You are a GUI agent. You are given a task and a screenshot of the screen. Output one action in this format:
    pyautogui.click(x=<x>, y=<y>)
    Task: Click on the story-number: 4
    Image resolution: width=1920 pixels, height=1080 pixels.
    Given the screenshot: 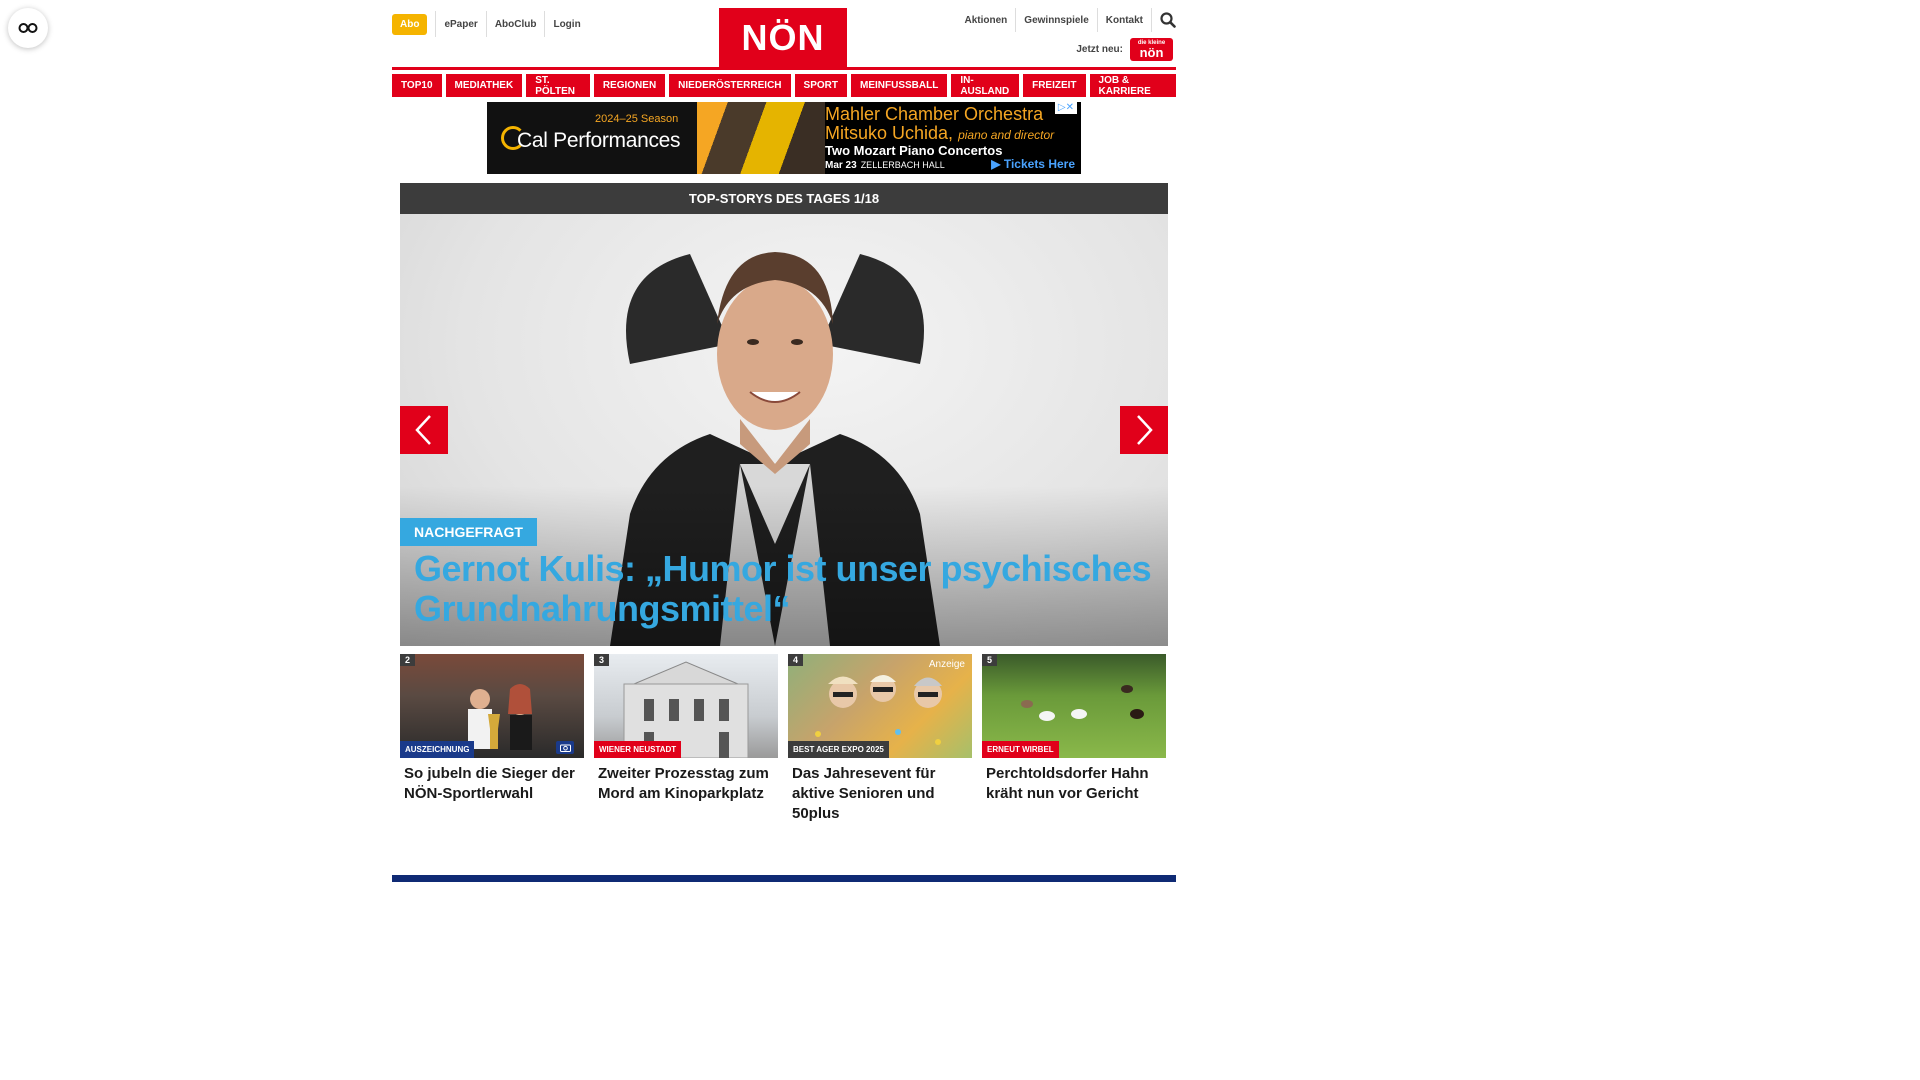 What is the action you would take?
    pyautogui.click(x=796, y=660)
    